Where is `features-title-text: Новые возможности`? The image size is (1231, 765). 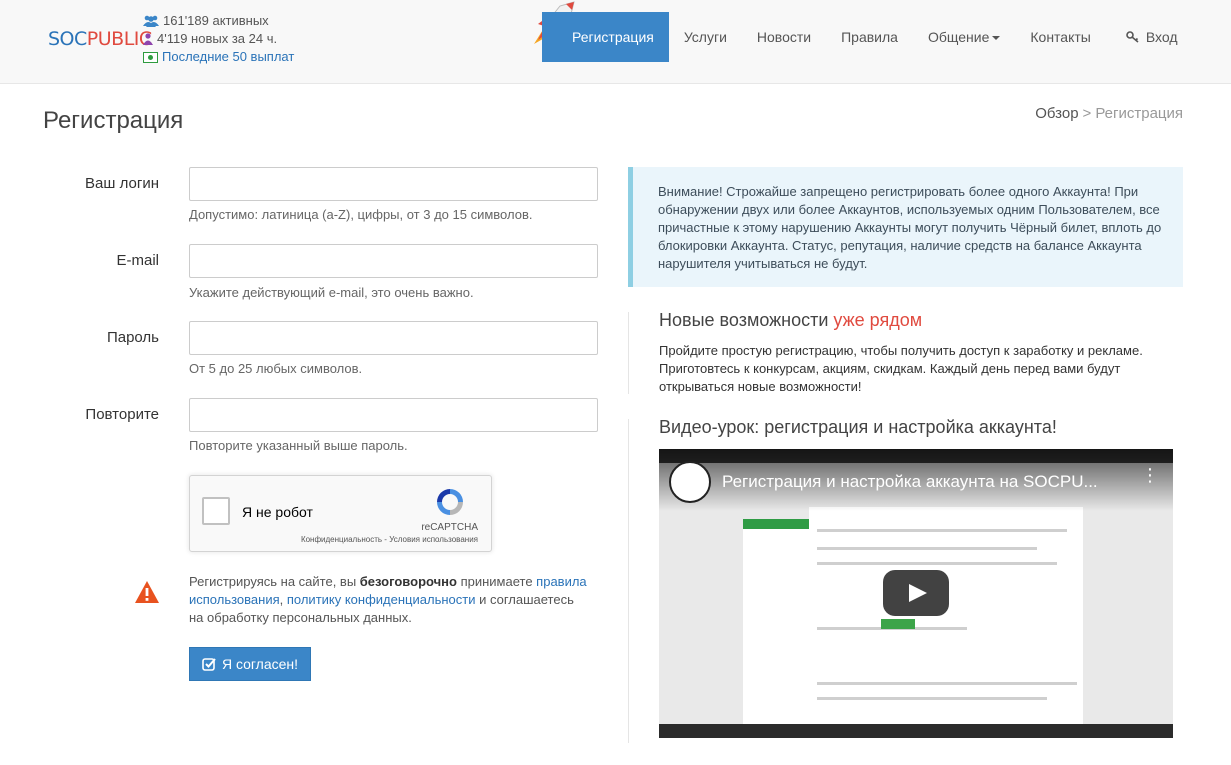 features-title-text: Новые возможности is located at coordinates (746, 320).